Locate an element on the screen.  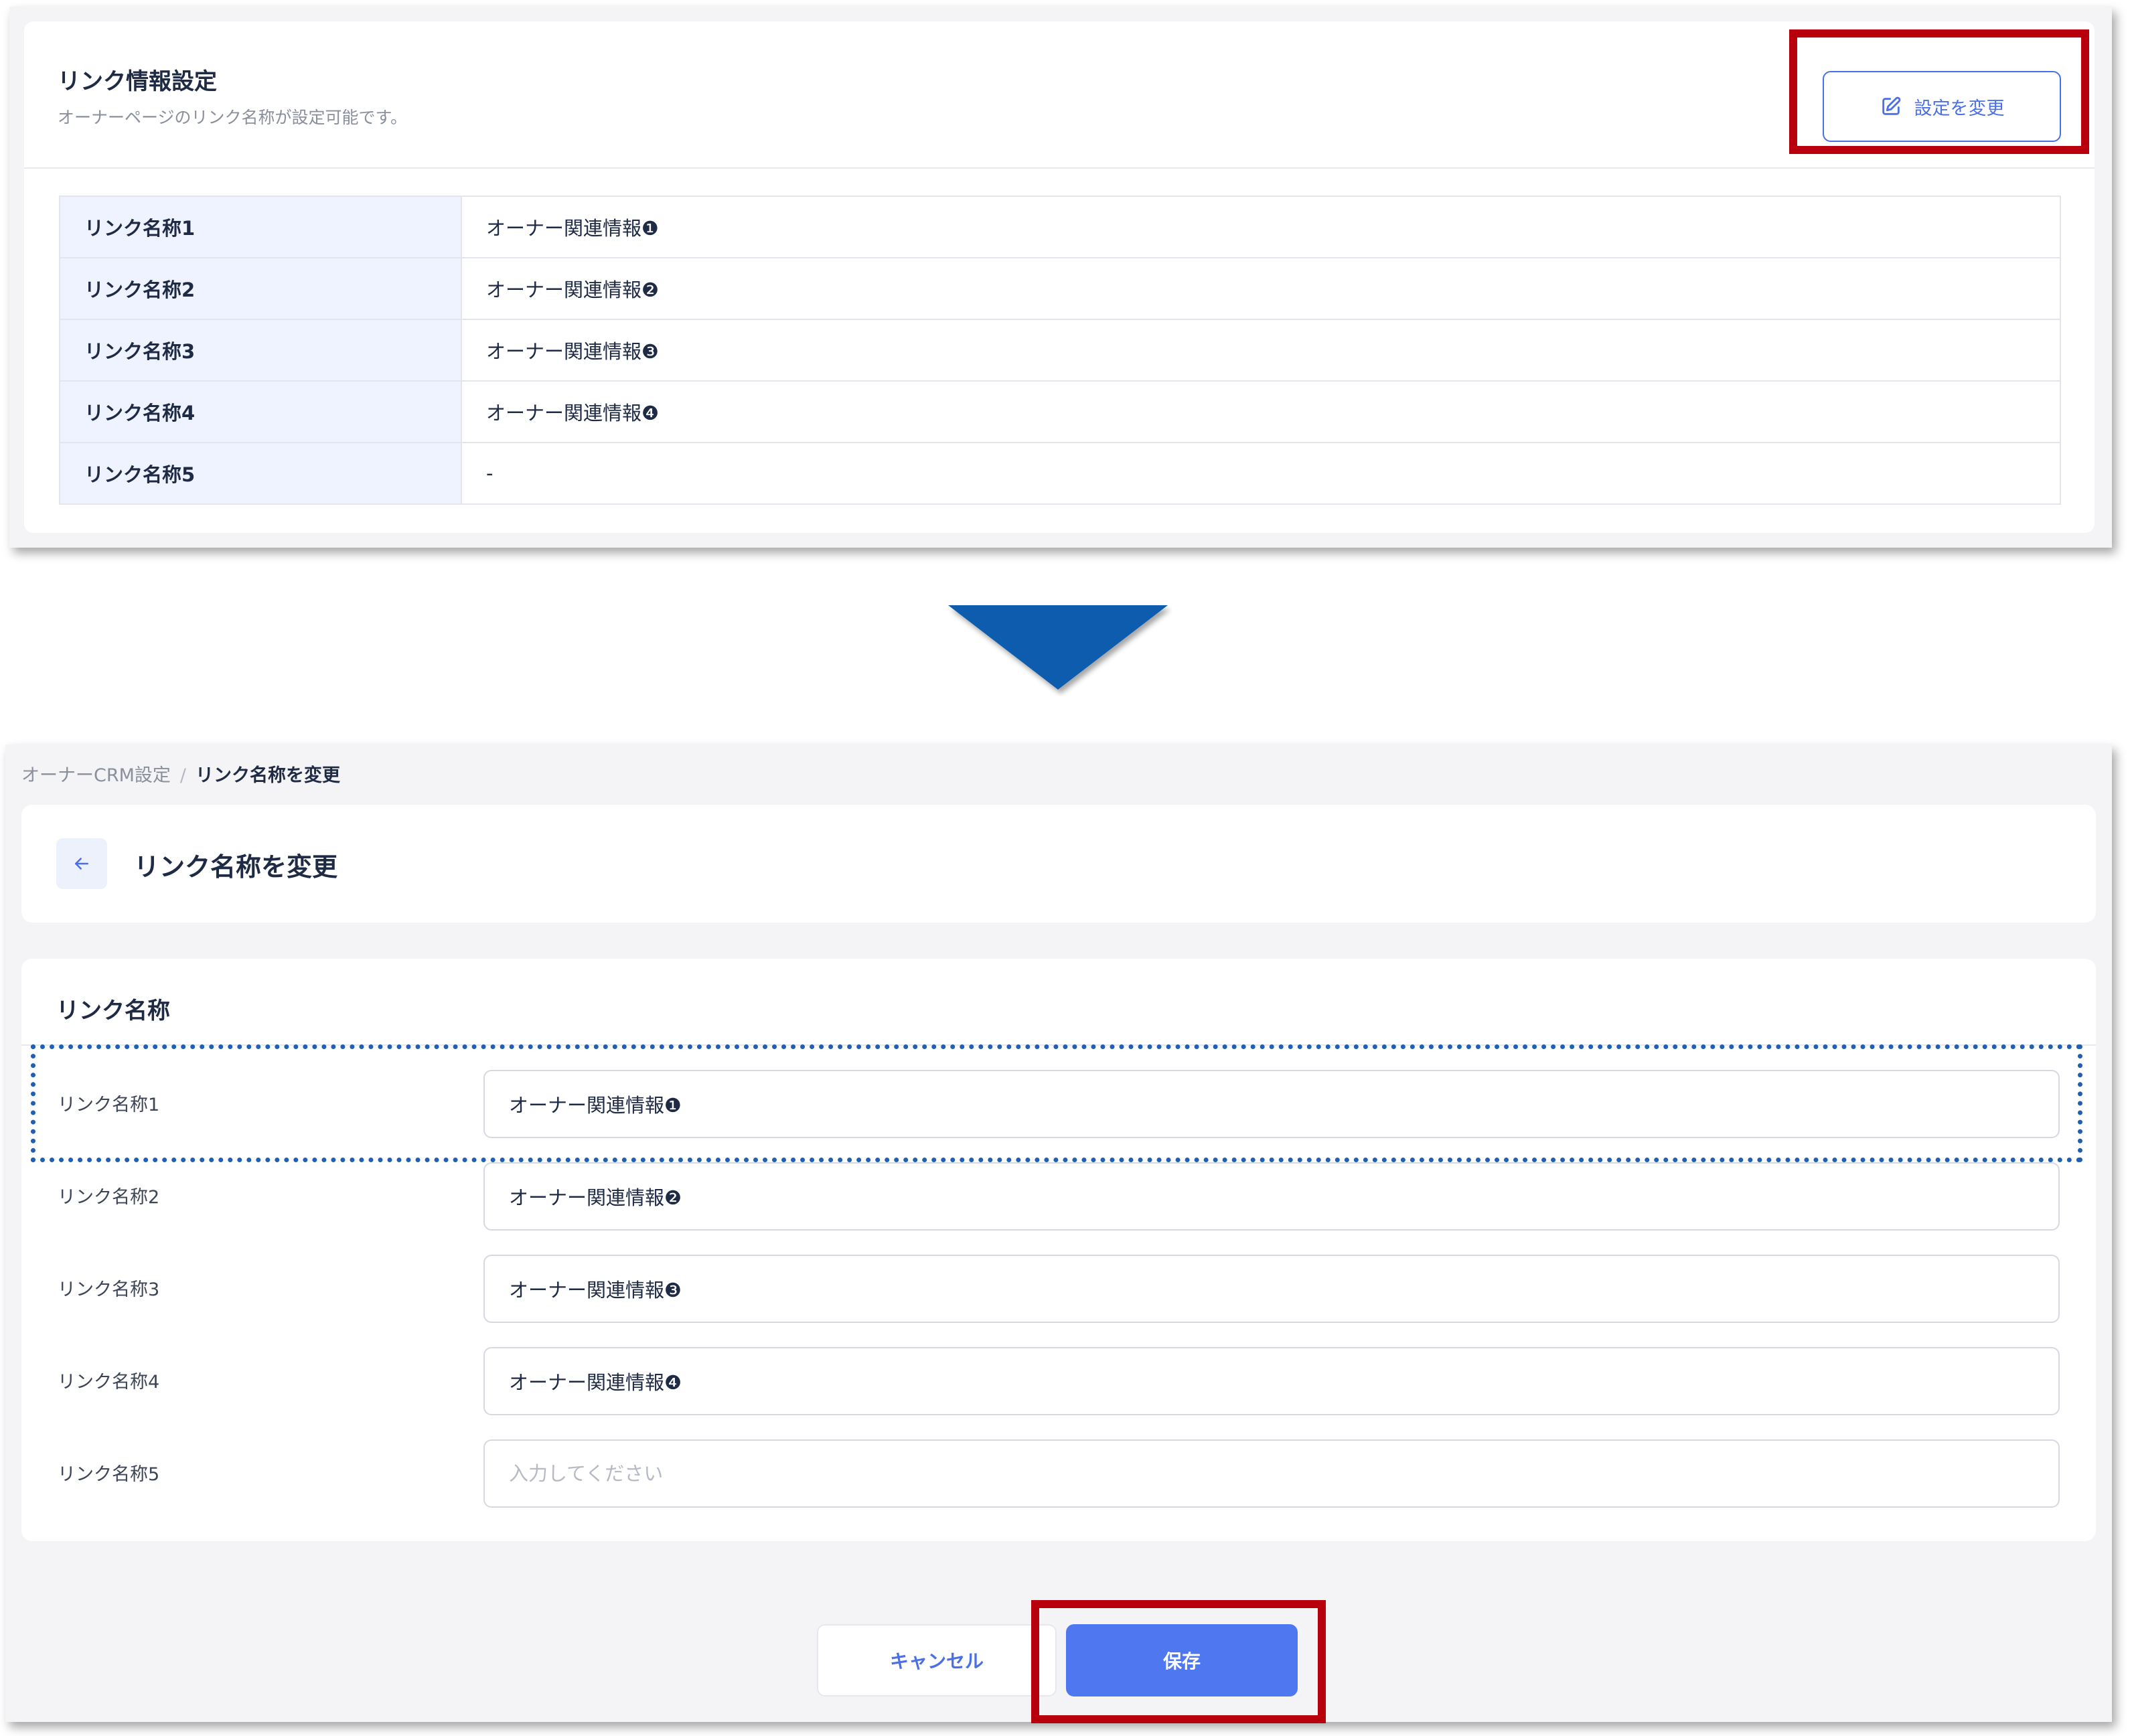
link-name-4-input is located at coordinates (1271, 1381).